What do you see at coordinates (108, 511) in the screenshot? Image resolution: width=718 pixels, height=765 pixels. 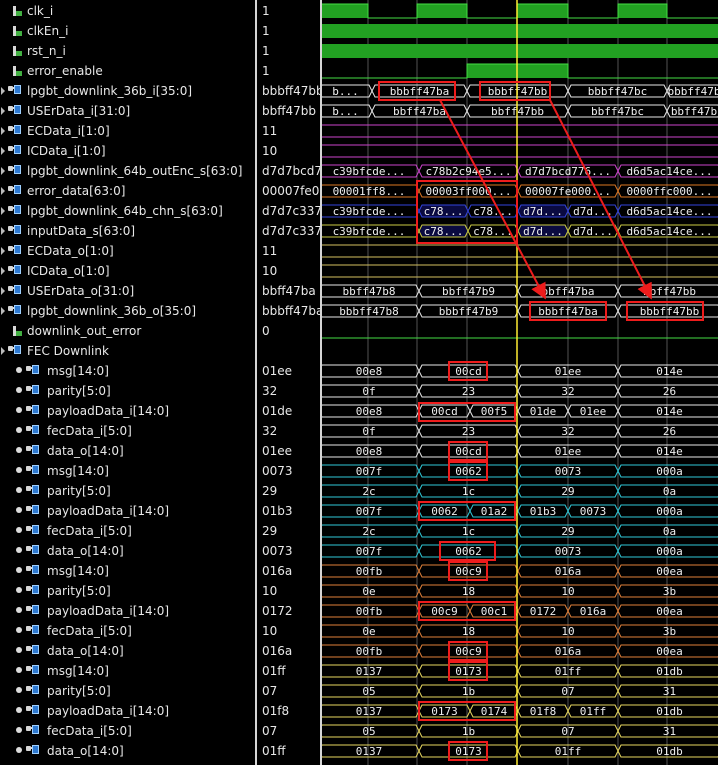 I see `signal-name: payloadData_i[14:0]` at bounding box center [108, 511].